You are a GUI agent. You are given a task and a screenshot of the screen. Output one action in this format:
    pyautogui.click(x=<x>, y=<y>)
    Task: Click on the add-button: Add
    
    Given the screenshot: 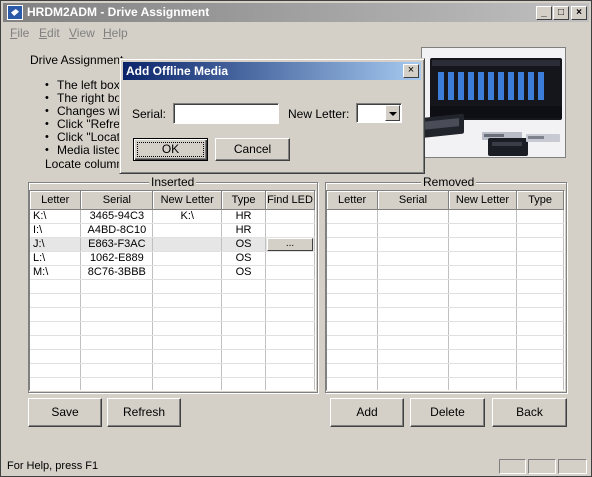 What is the action you would take?
    pyautogui.click(x=367, y=412)
    